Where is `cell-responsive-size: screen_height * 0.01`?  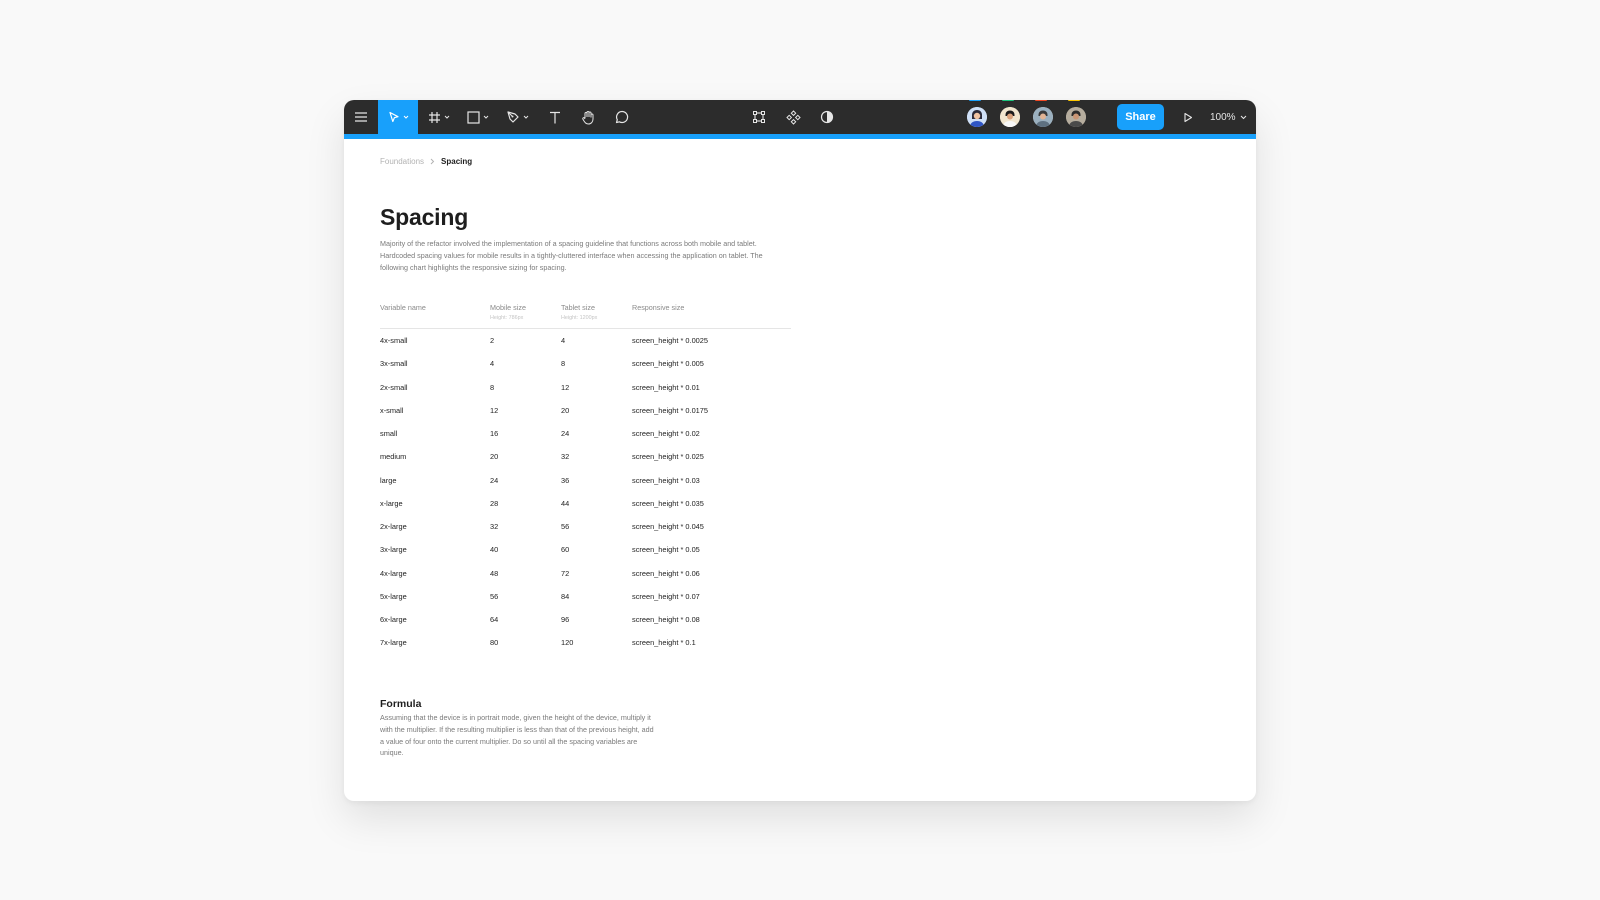
cell-responsive-size: screen_height * 0.01 is located at coordinates (666, 387).